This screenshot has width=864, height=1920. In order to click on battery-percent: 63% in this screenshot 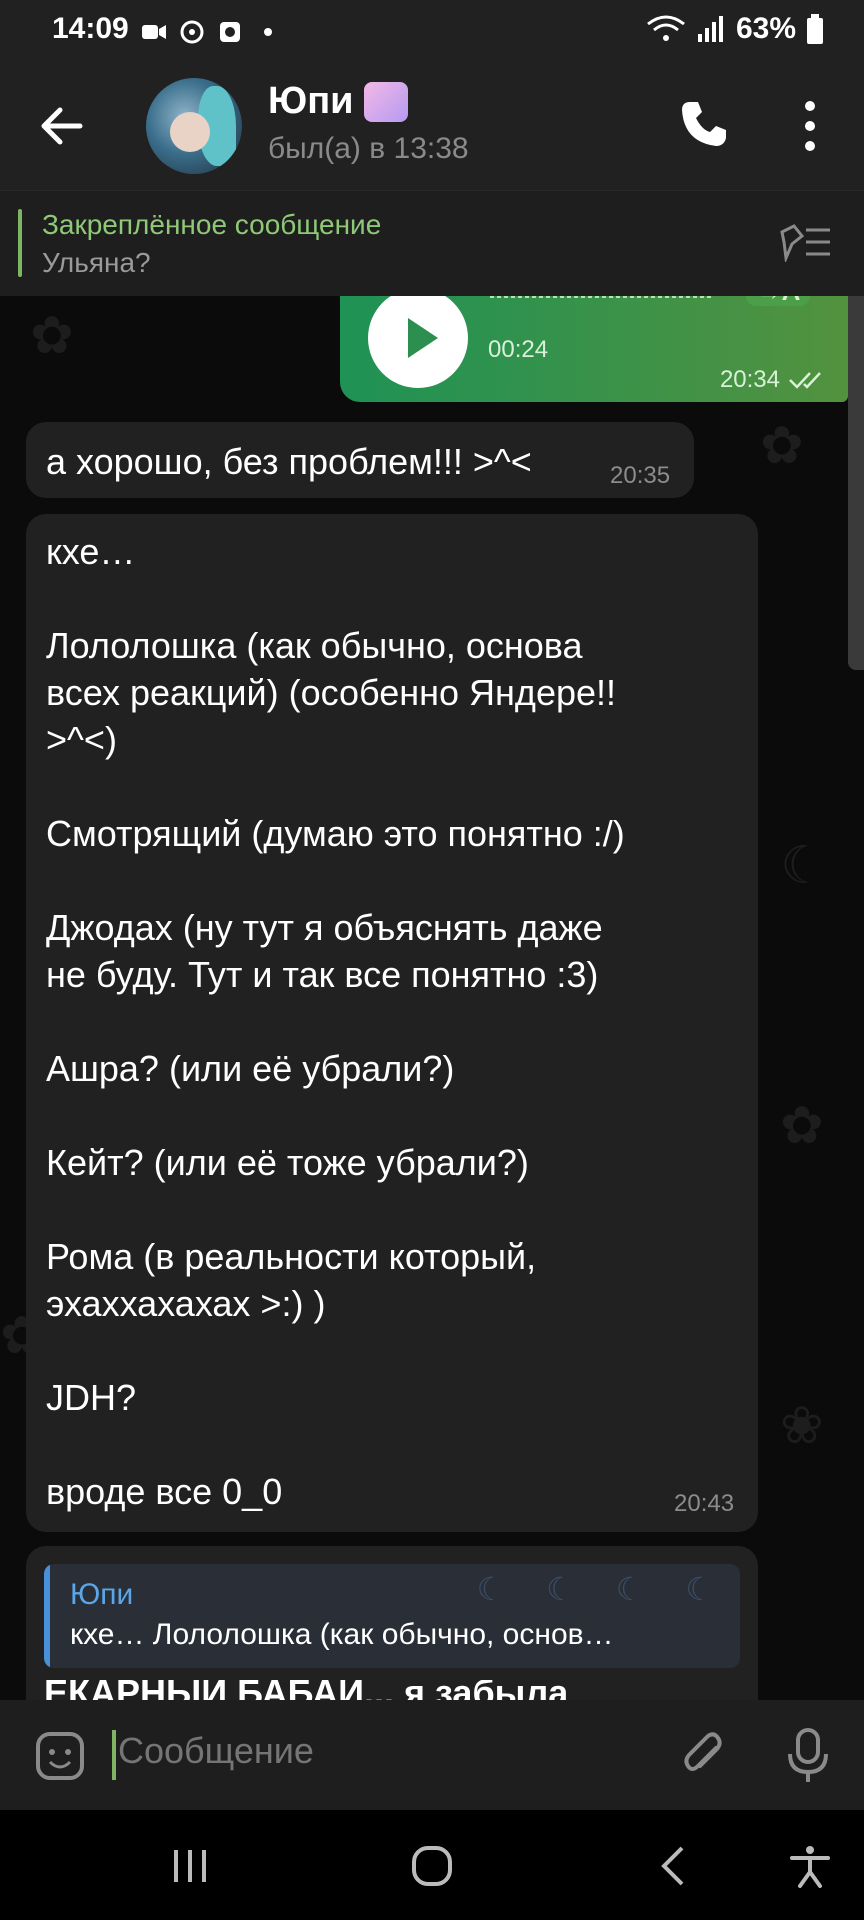, I will do `click(765, 28)`.